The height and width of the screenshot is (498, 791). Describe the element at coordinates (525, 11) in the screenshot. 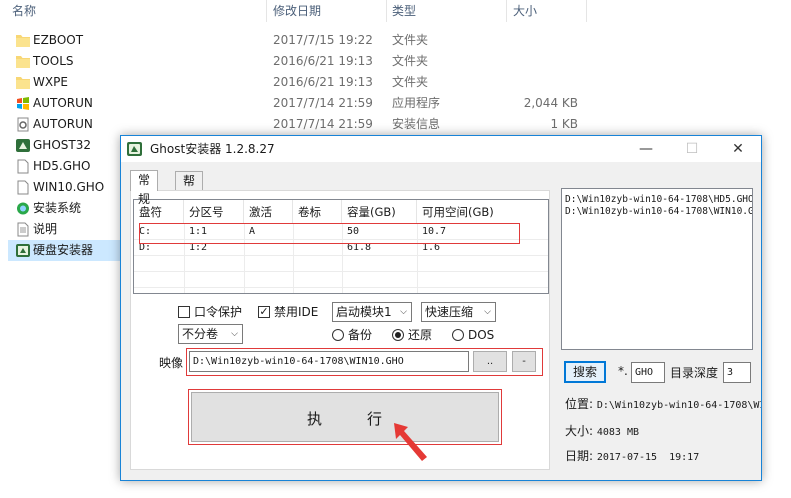

I see `column-header-size: 大小` at that location.